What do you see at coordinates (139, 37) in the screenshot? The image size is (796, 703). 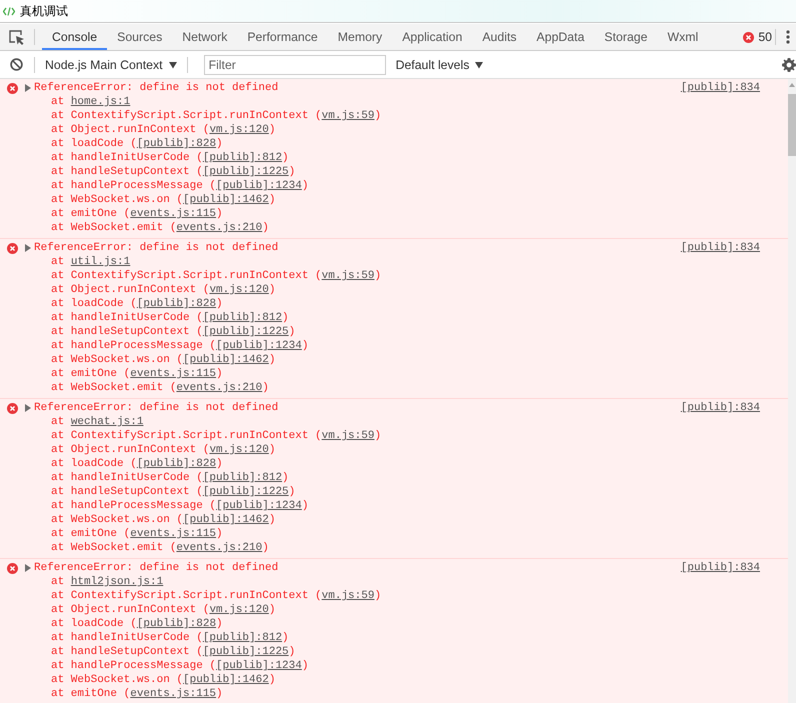 I see `tab: Sources` at bounding box center [139, 37].